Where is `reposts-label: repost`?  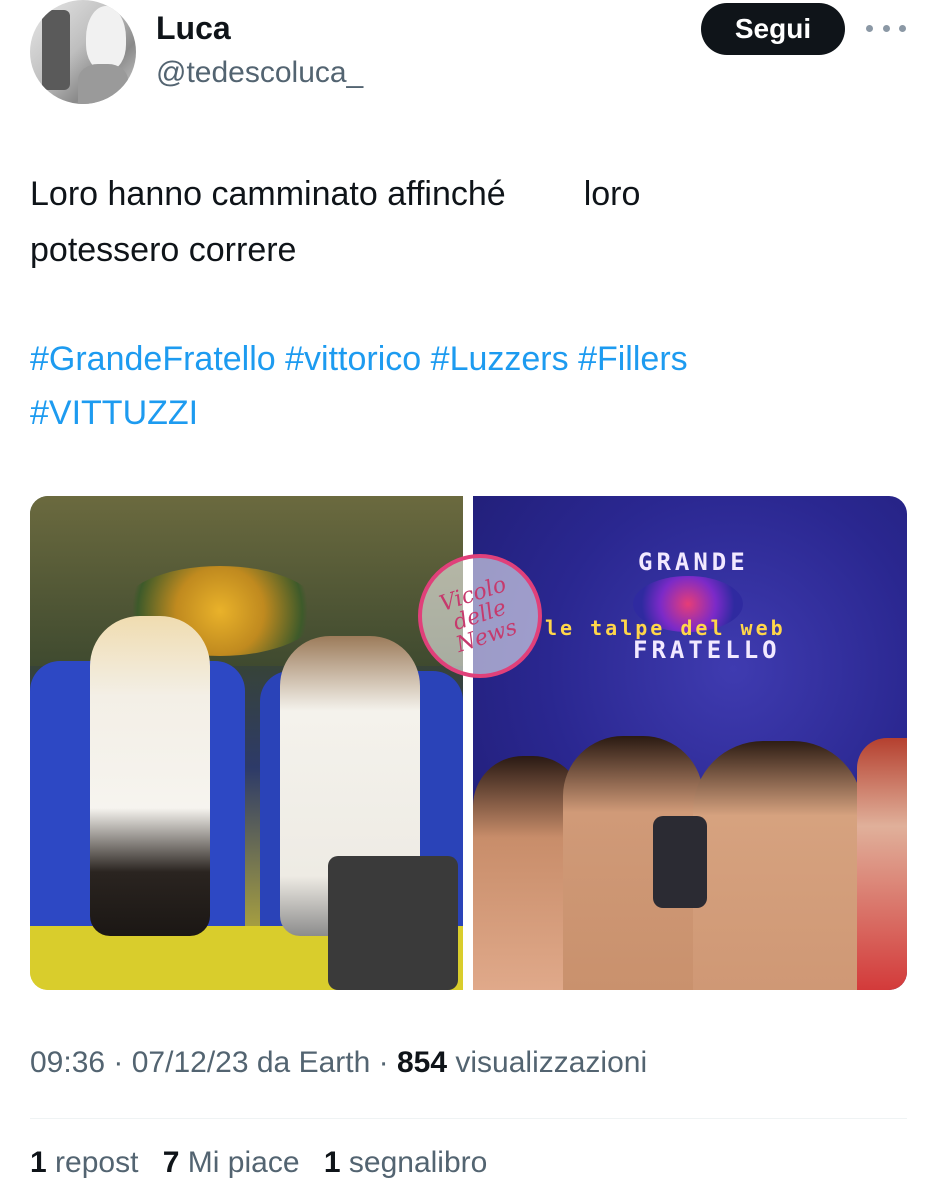 reposts-label: repost is located at coordinates (97, 1162).